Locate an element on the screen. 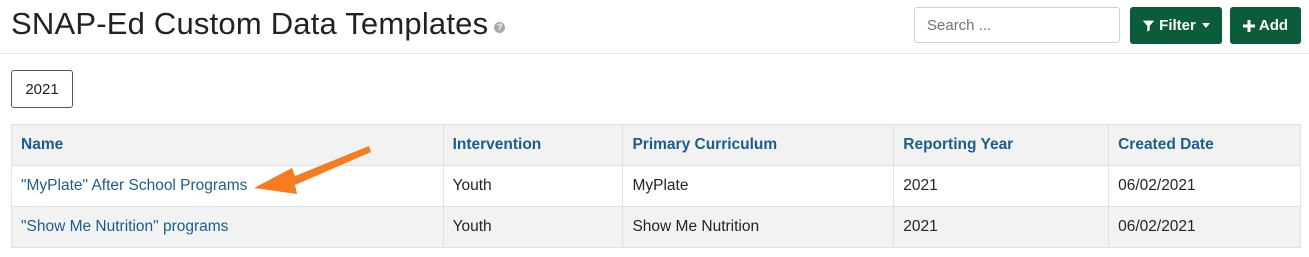  curriculum-cell: MyPlate is located at coordinates (758, 186).